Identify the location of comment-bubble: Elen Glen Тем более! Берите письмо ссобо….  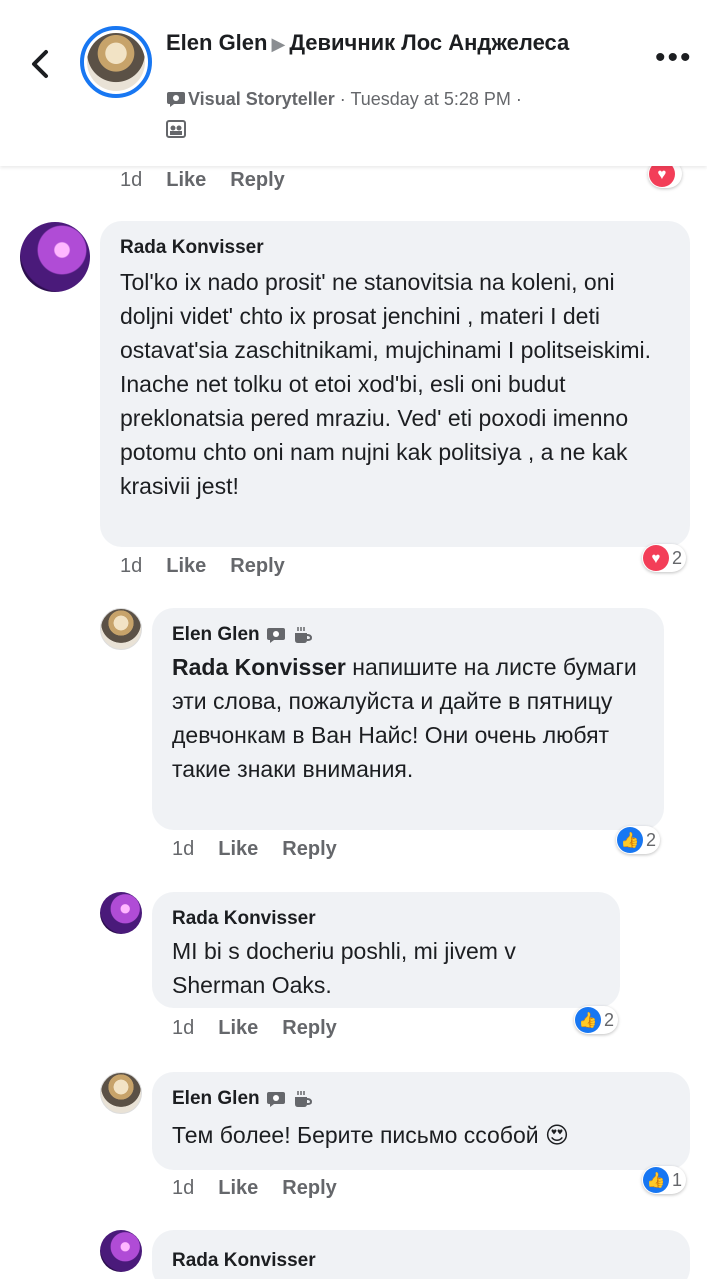
(421, 1121).